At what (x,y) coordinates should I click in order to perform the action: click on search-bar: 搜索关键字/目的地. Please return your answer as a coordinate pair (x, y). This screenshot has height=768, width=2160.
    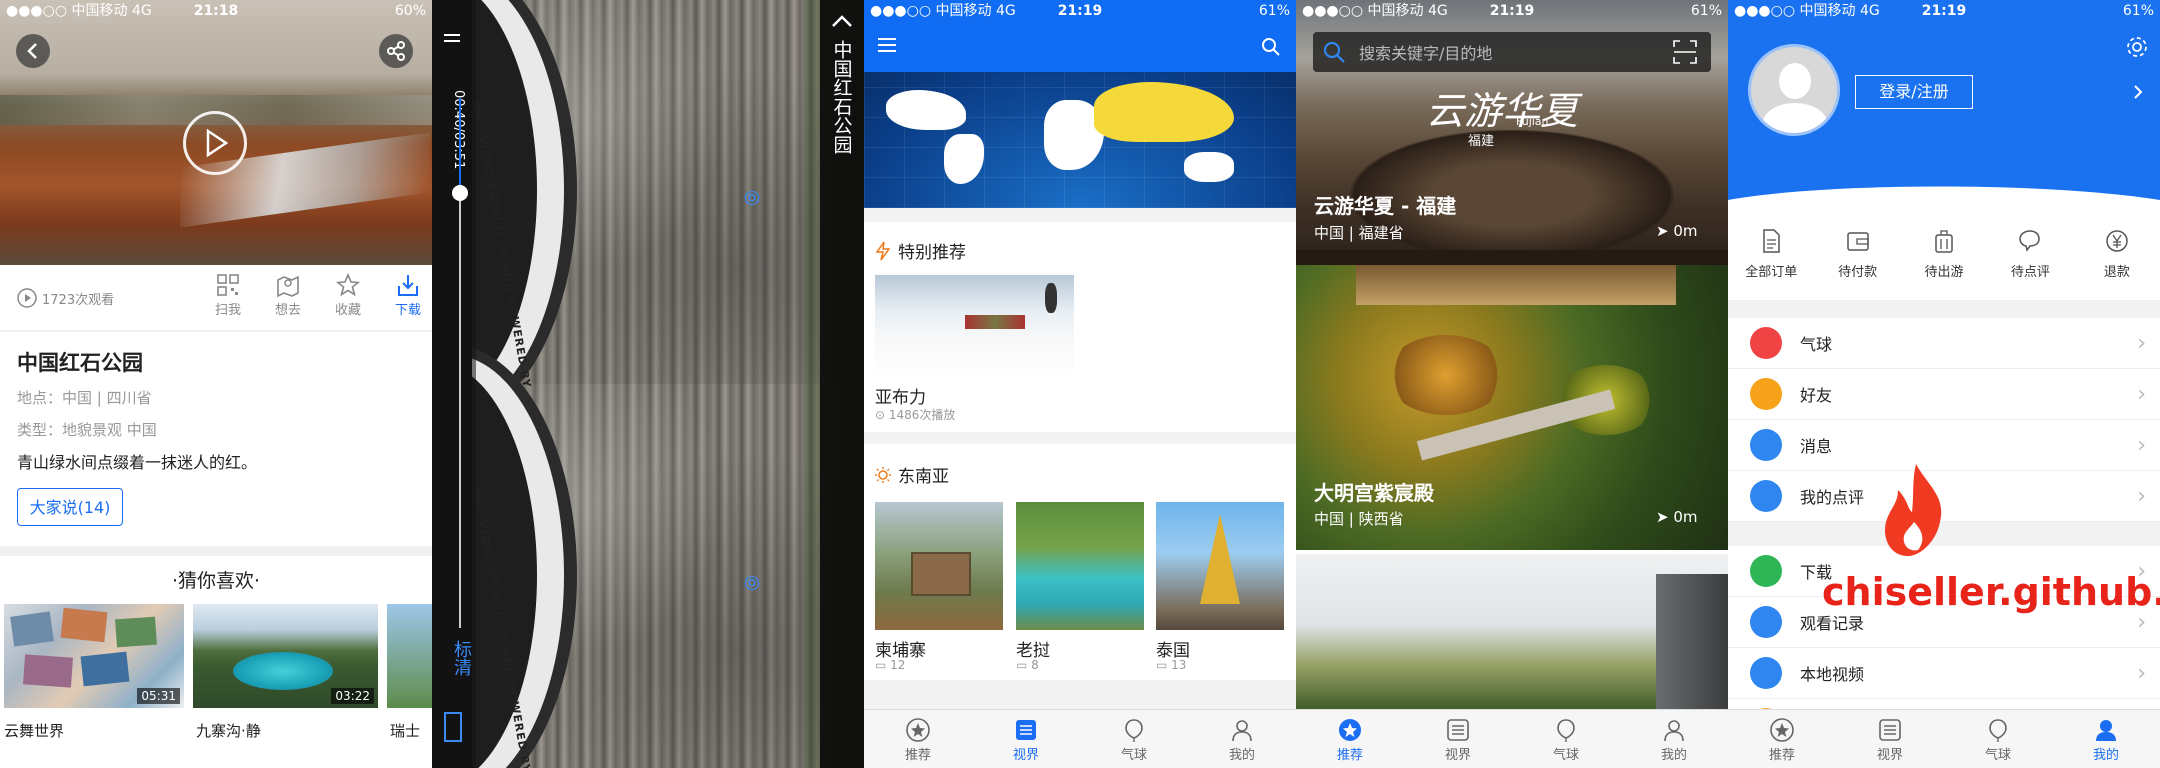
    Looking at the image, I should click on (1512, 52).